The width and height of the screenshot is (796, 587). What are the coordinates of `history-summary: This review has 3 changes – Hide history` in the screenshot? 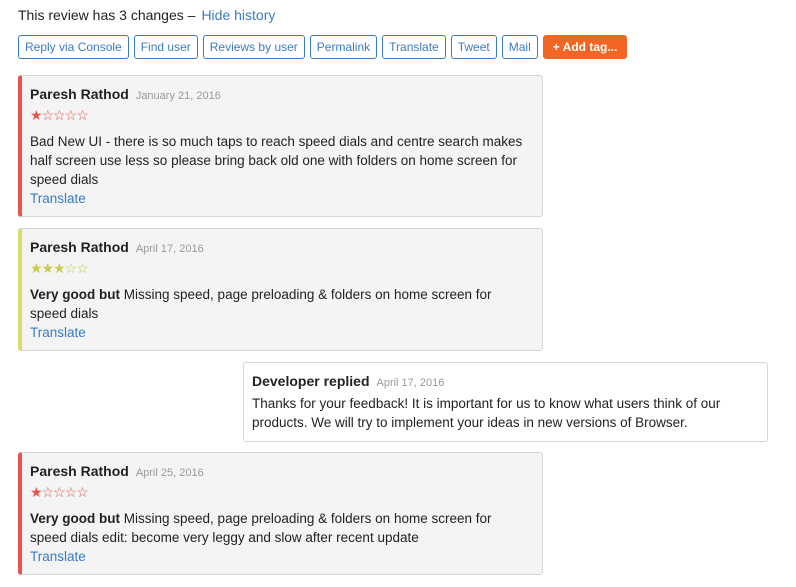 It's located at (146, 15).